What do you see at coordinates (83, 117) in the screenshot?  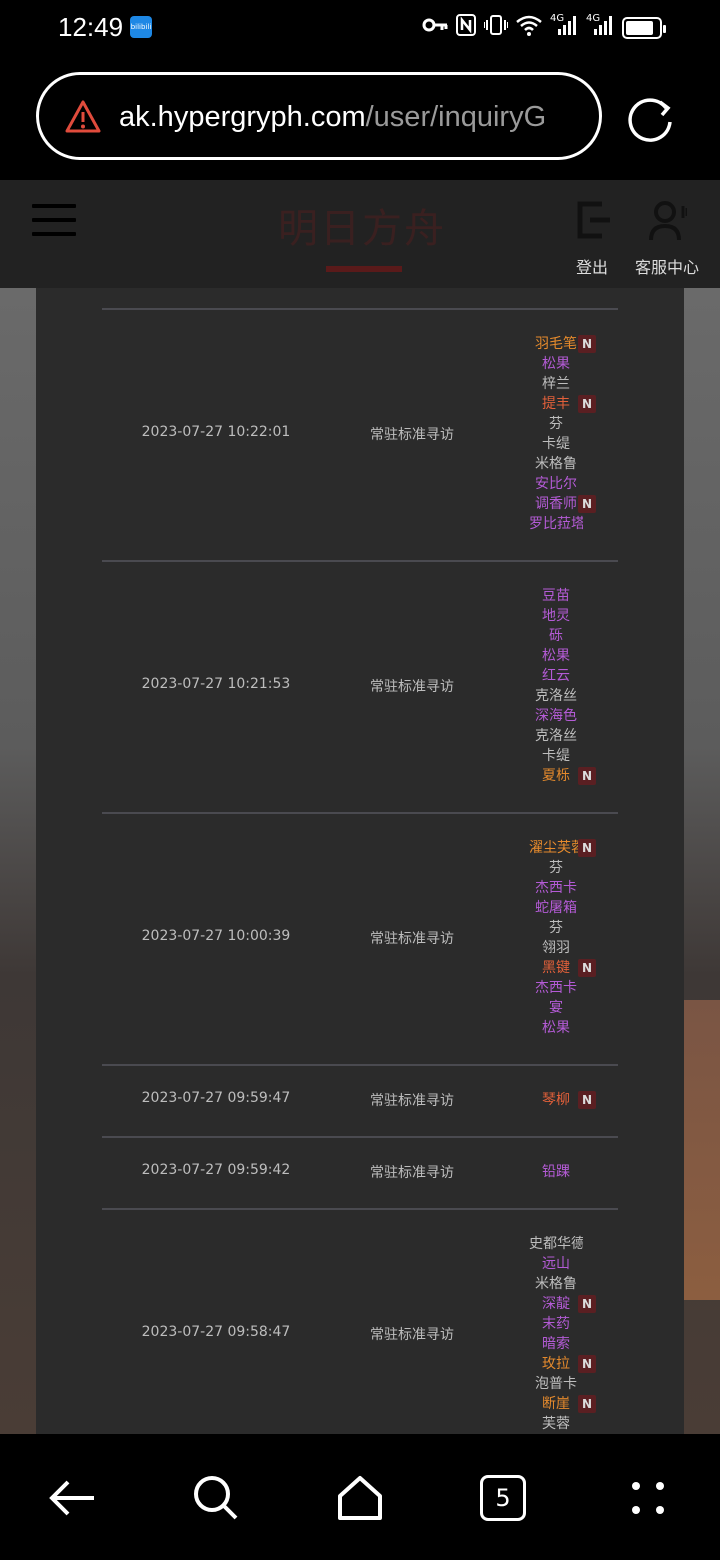 I see `warning-icon` at bounding box center [83, 117].